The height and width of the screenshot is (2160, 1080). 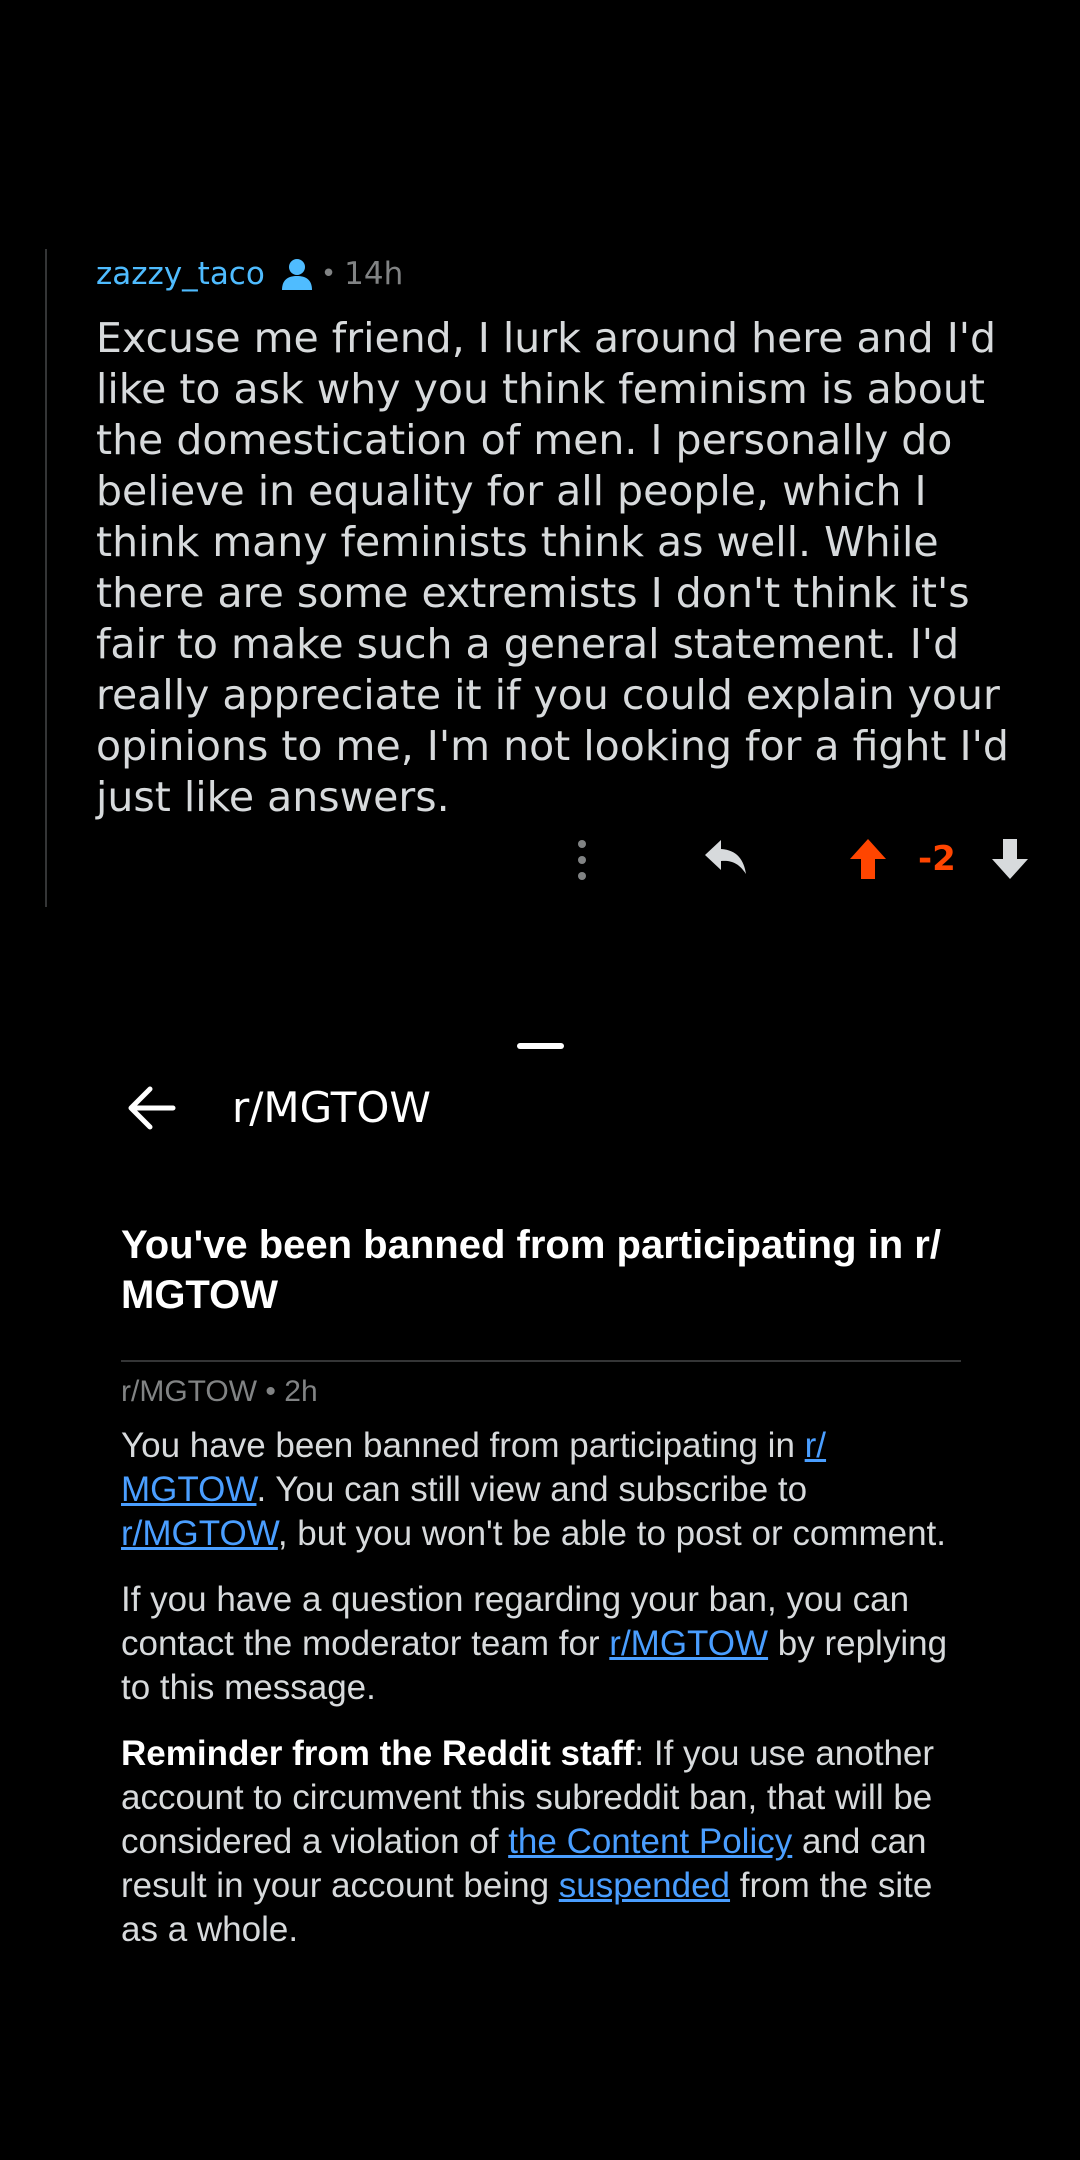 I want to click on sheet-handle, so click(x=540, y=1046).